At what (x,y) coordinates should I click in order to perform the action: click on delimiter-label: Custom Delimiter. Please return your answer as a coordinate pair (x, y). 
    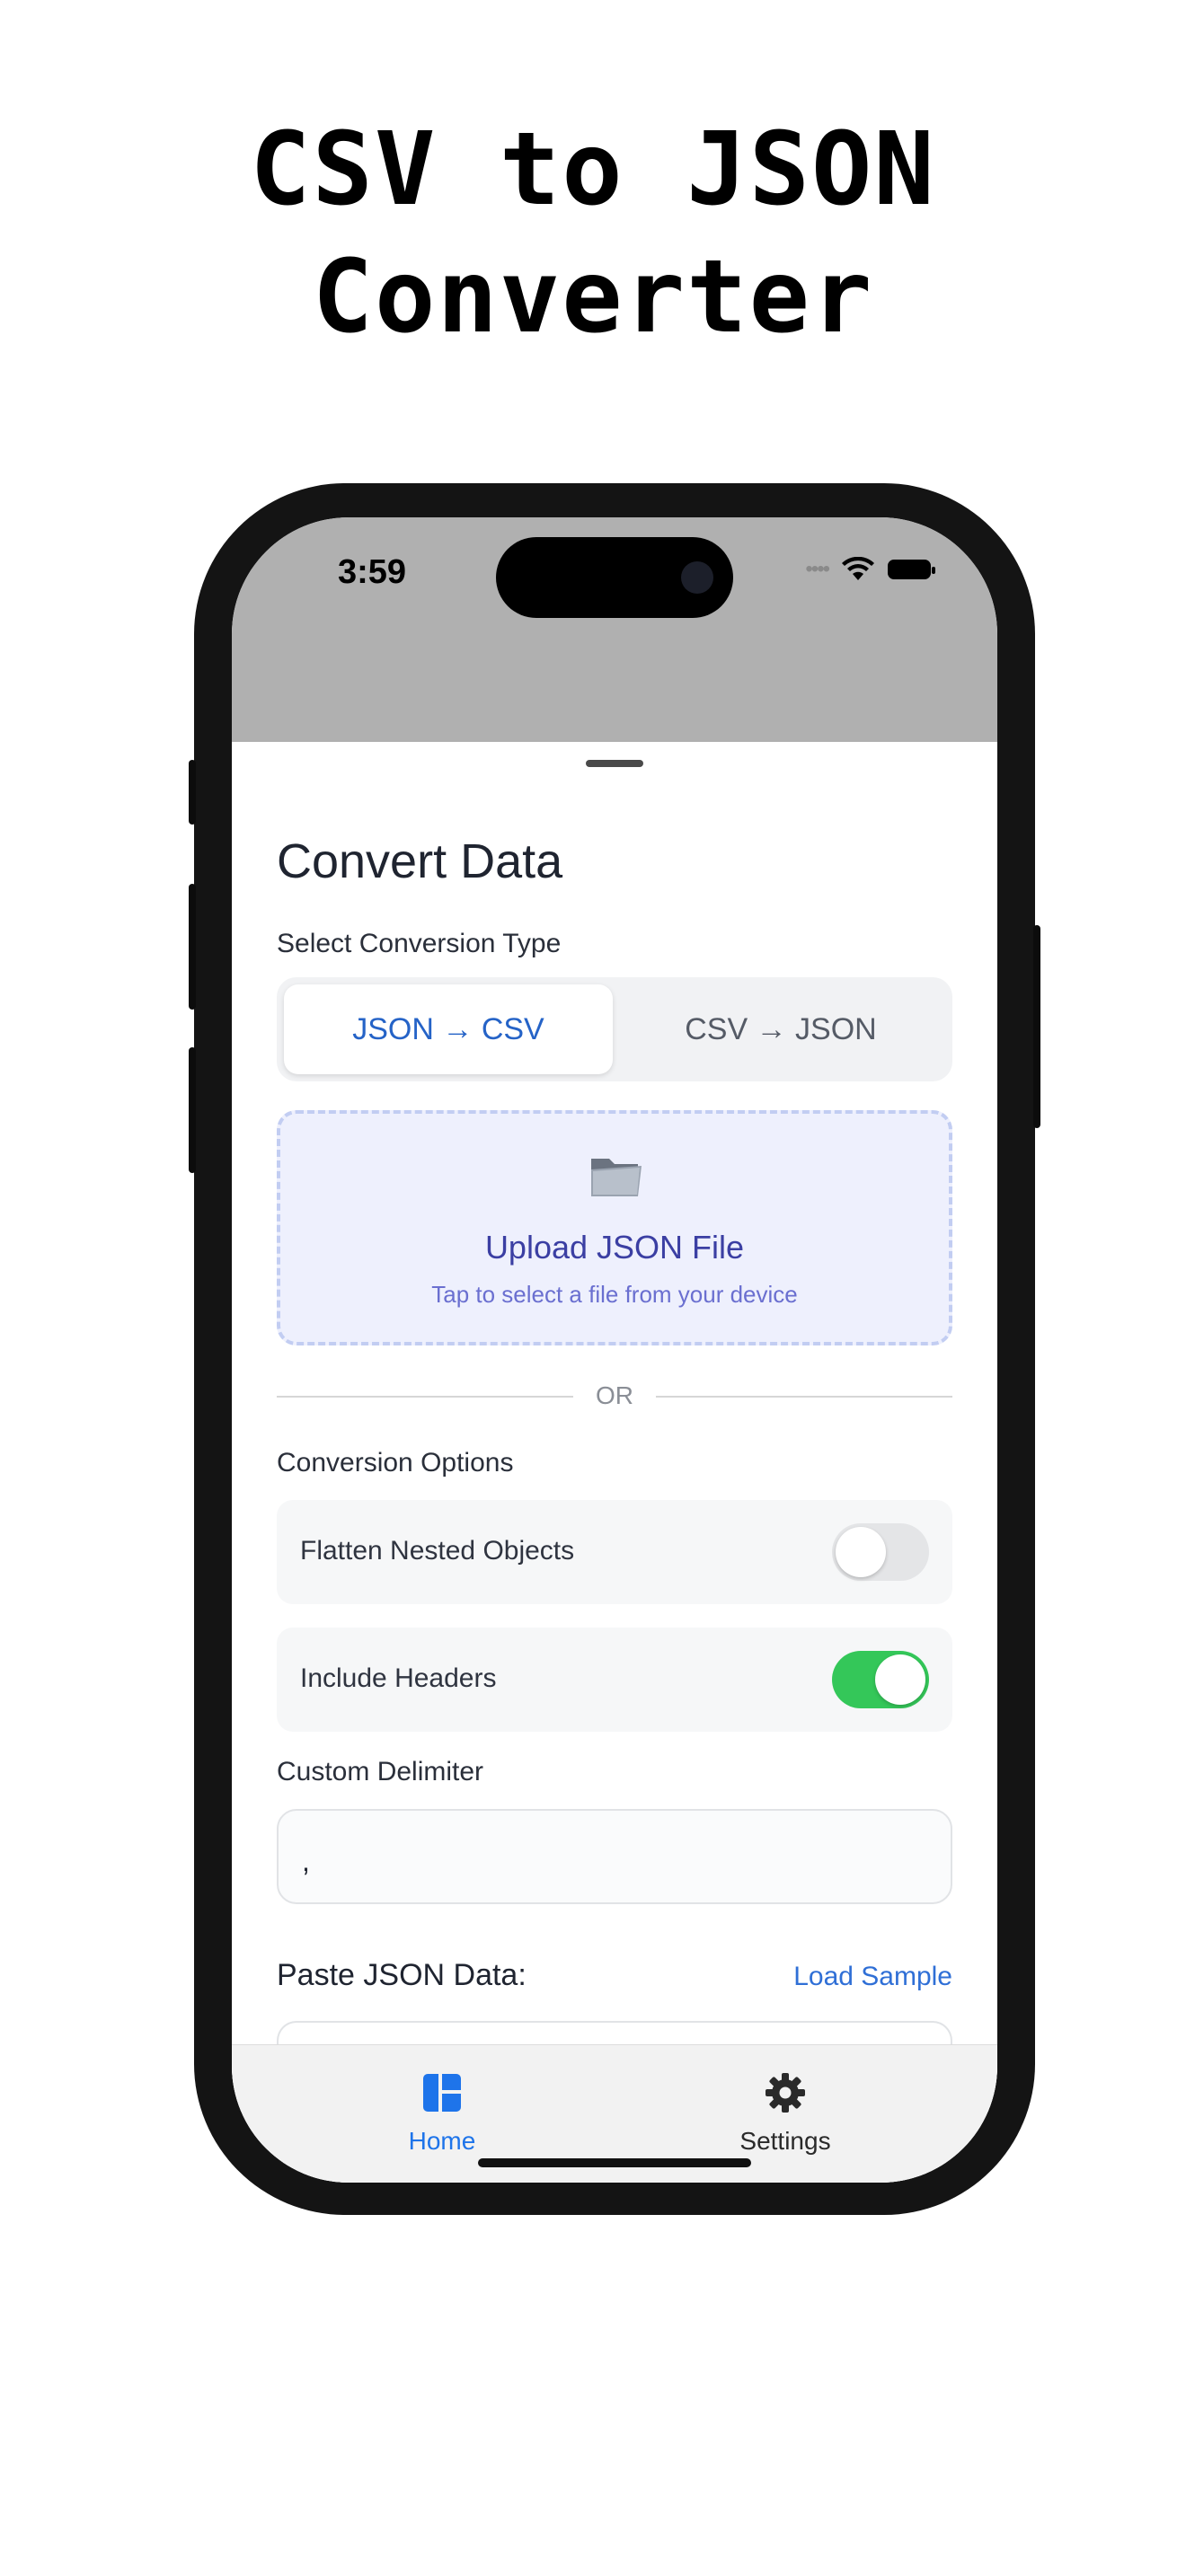
    Looking at the image, I should click on (380, 1771).